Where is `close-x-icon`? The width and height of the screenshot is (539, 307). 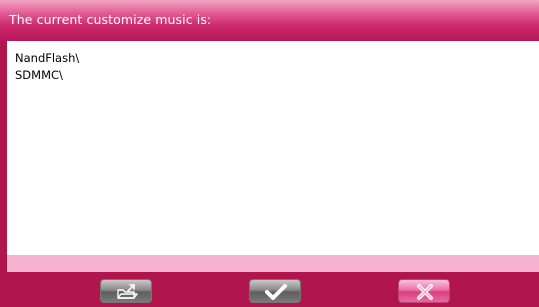 close-x-icon is located at coordinates (425, 292).